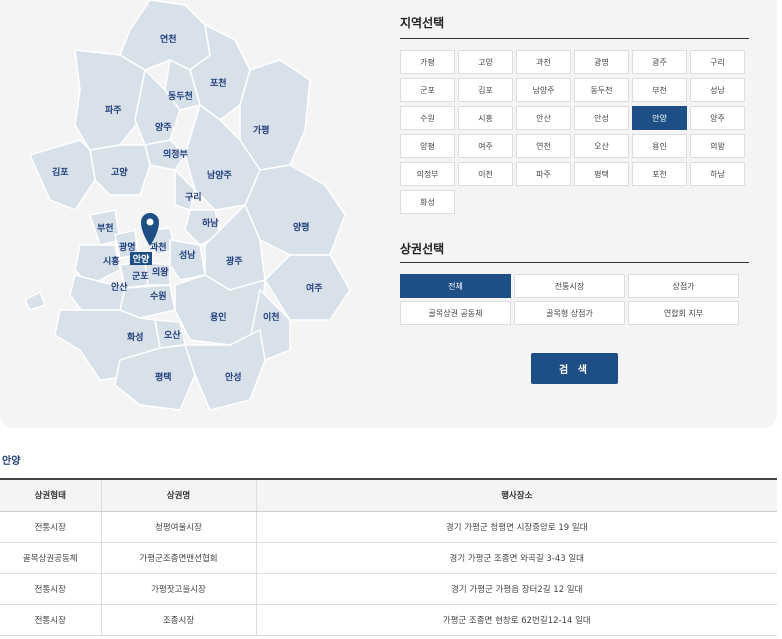 The height and width of the screenshot is (639, 782). What do you see at coordinates (485, 90) in the screenshot?
I see `region-option: 김포` at bounding box center [485, 90].